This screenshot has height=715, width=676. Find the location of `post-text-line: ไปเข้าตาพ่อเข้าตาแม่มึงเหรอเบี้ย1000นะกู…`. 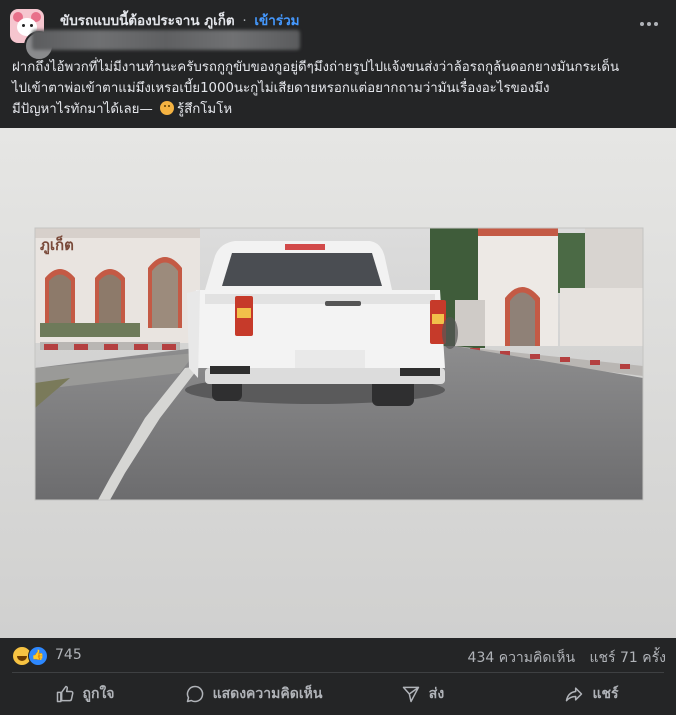

post-text-line: ไปเข้าตาพ่อเข้าตาแม่มึงเหรอเบี้ย1000นะกู… is located at coordinates (281, 88).